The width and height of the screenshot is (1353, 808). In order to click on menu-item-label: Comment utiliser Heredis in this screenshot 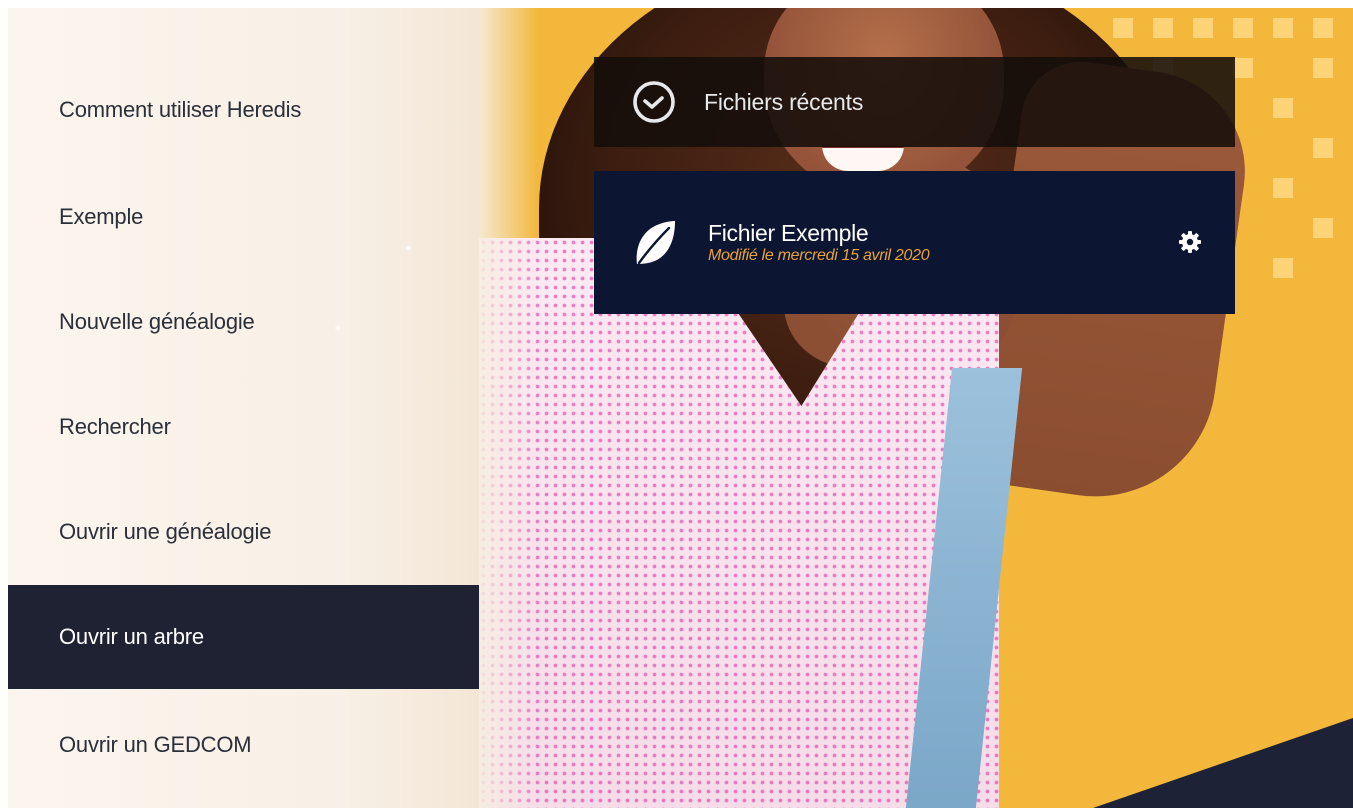, I will do `click(180, 109)`.